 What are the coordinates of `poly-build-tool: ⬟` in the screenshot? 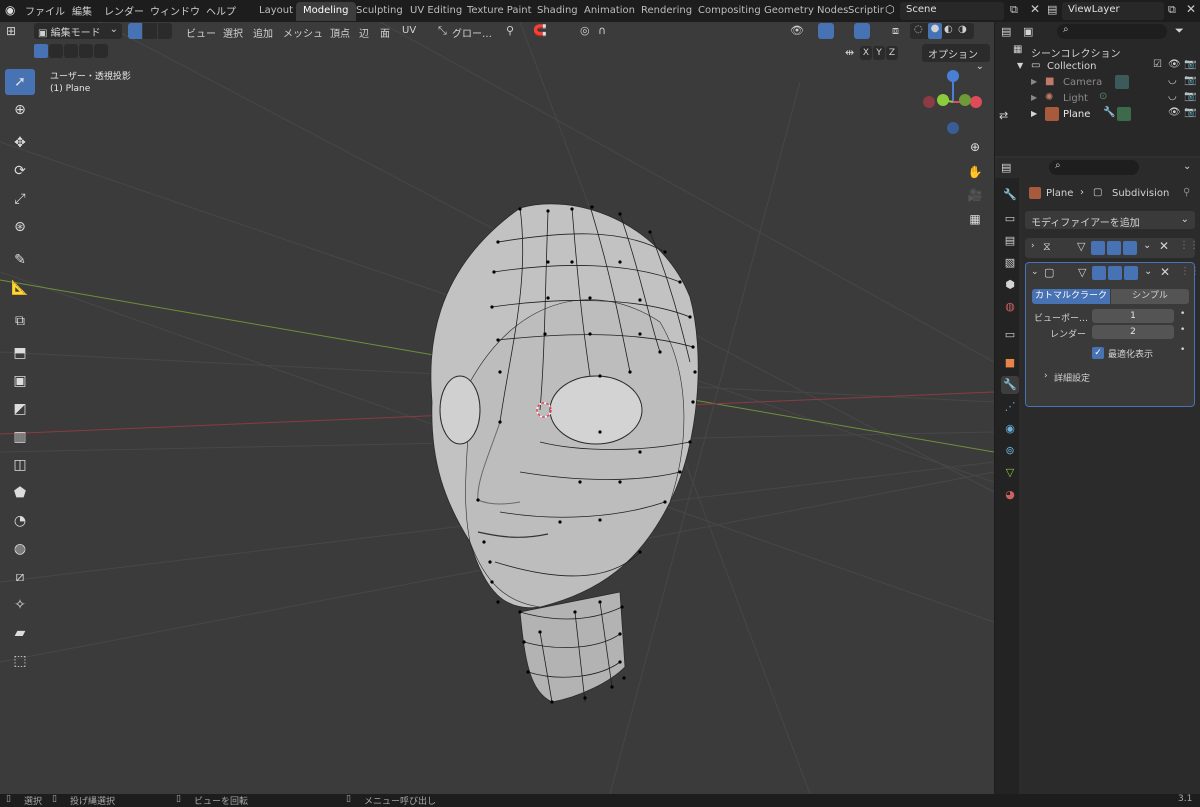 It's located at (20, 493).